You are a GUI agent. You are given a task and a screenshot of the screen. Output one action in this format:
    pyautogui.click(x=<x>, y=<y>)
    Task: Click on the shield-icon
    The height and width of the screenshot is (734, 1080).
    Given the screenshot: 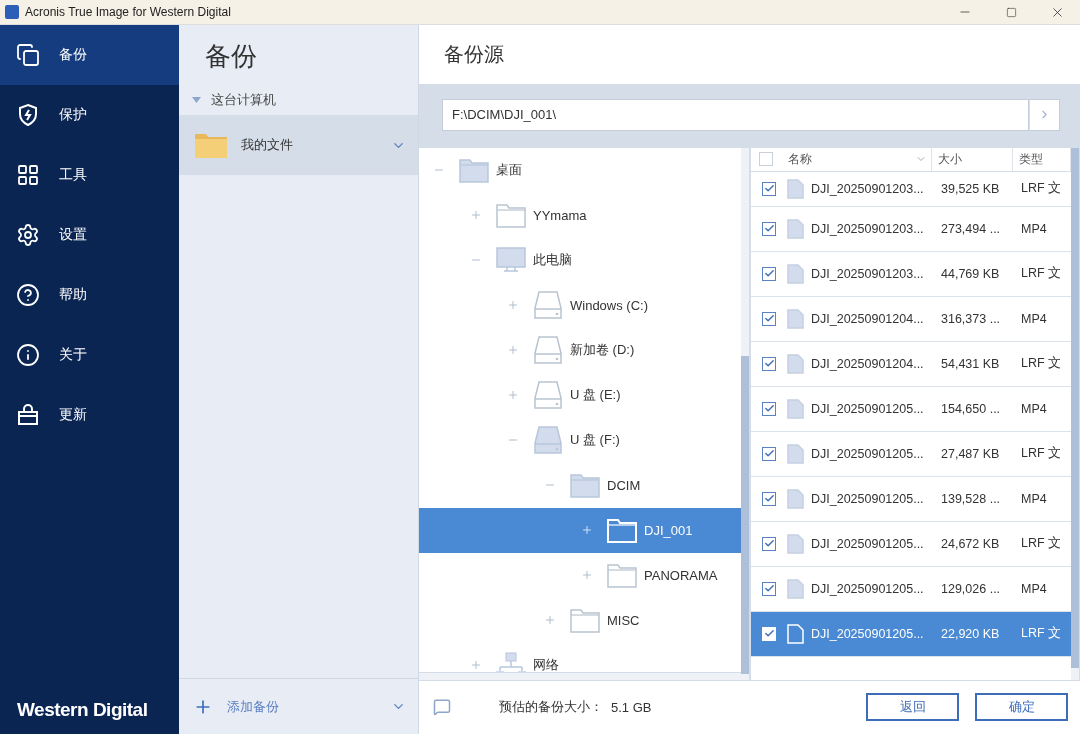 What is the action you would take?
    pyautogui.click(x=28, y=115)
    